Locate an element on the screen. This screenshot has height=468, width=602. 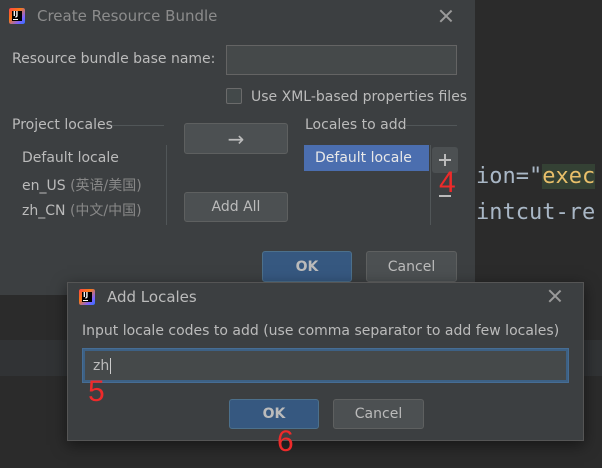
code-line-1: ion="exec is located at coordinates (536, 176).